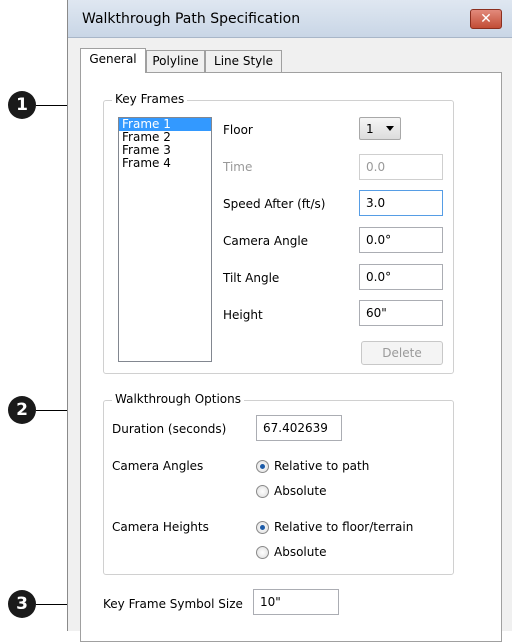 The width and height of the screenshot is (512, 642). I want to click on floor-label: Floor, so click(238, 130).